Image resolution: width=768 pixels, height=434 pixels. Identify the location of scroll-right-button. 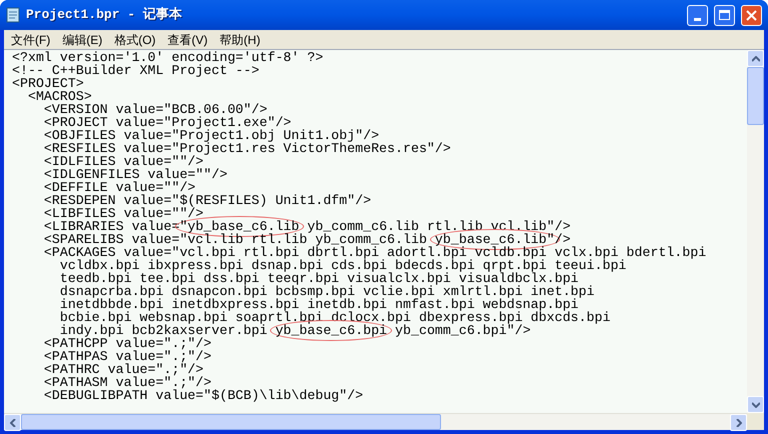
(738, 422).